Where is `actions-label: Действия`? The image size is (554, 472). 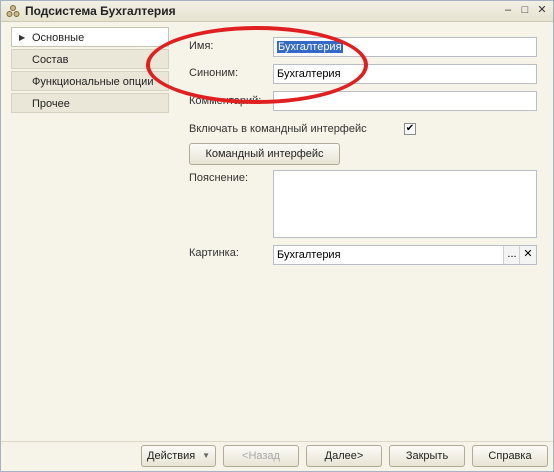
actions-label: Действия is located at coordinates (171, 456).